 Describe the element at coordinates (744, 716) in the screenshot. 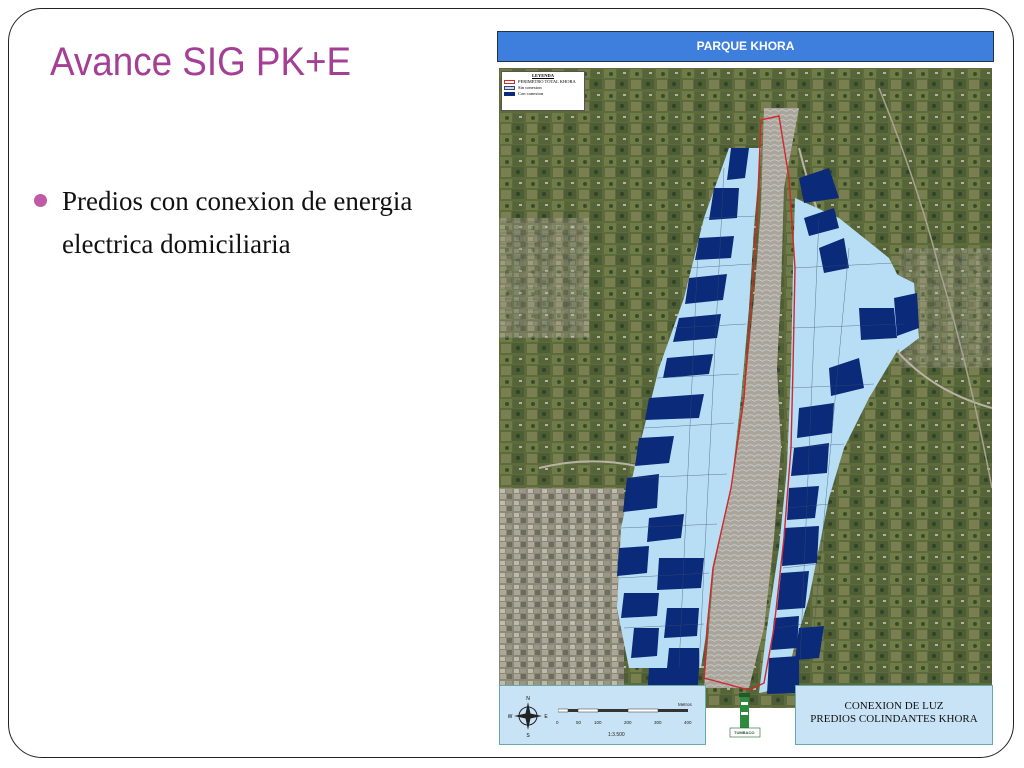

I see `municipality-logo: TUMBACO` at that location.